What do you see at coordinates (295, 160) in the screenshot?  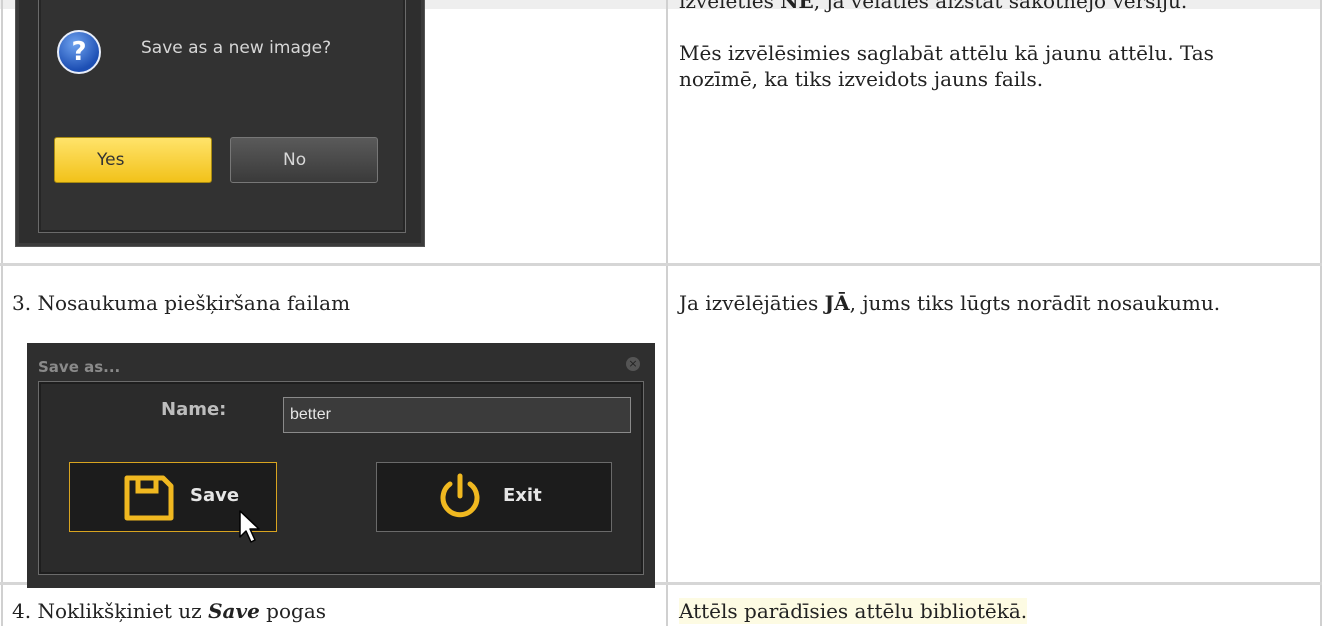 I see `no-button-label: No` at bounding box center [295, 160].